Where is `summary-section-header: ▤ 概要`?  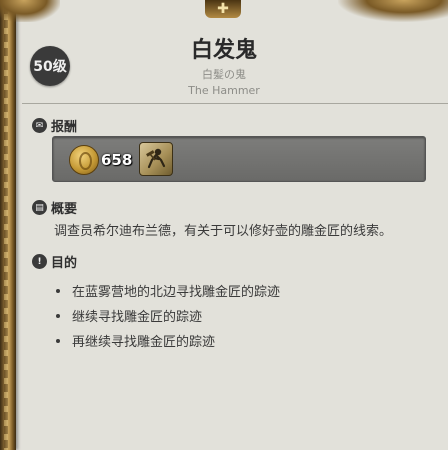
summary-section-header: ▤ 概要 is located at coordinates (54, 207).